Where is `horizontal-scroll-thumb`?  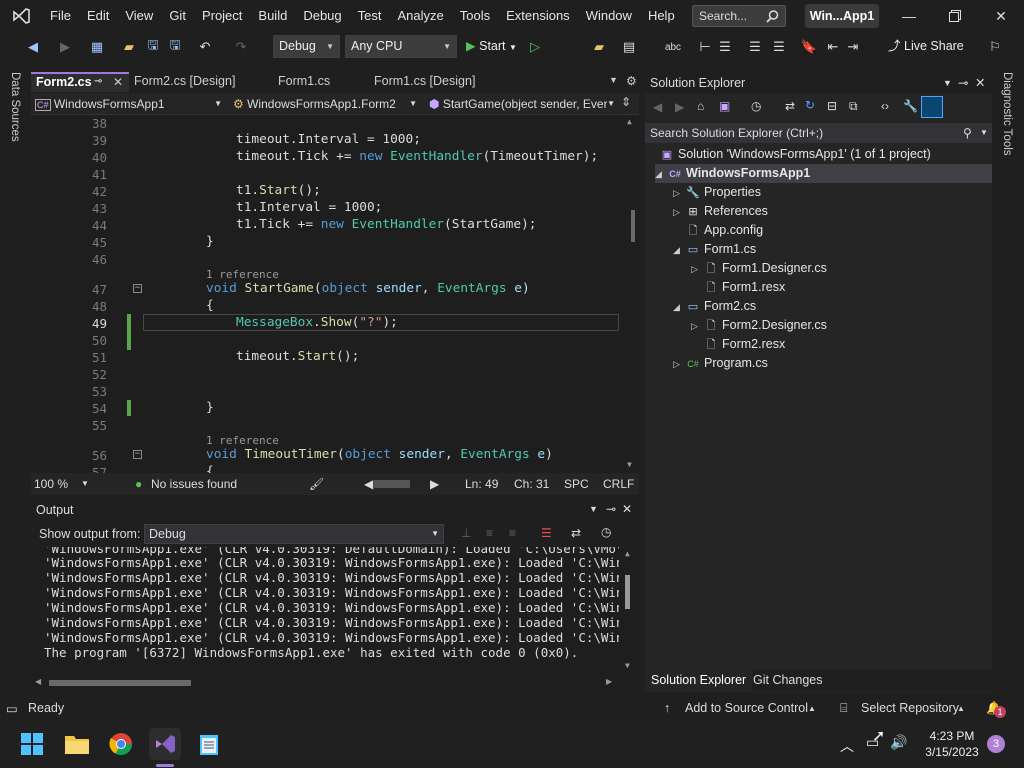
horizontal-scroll-thumb is located at coordinates (392, 484).